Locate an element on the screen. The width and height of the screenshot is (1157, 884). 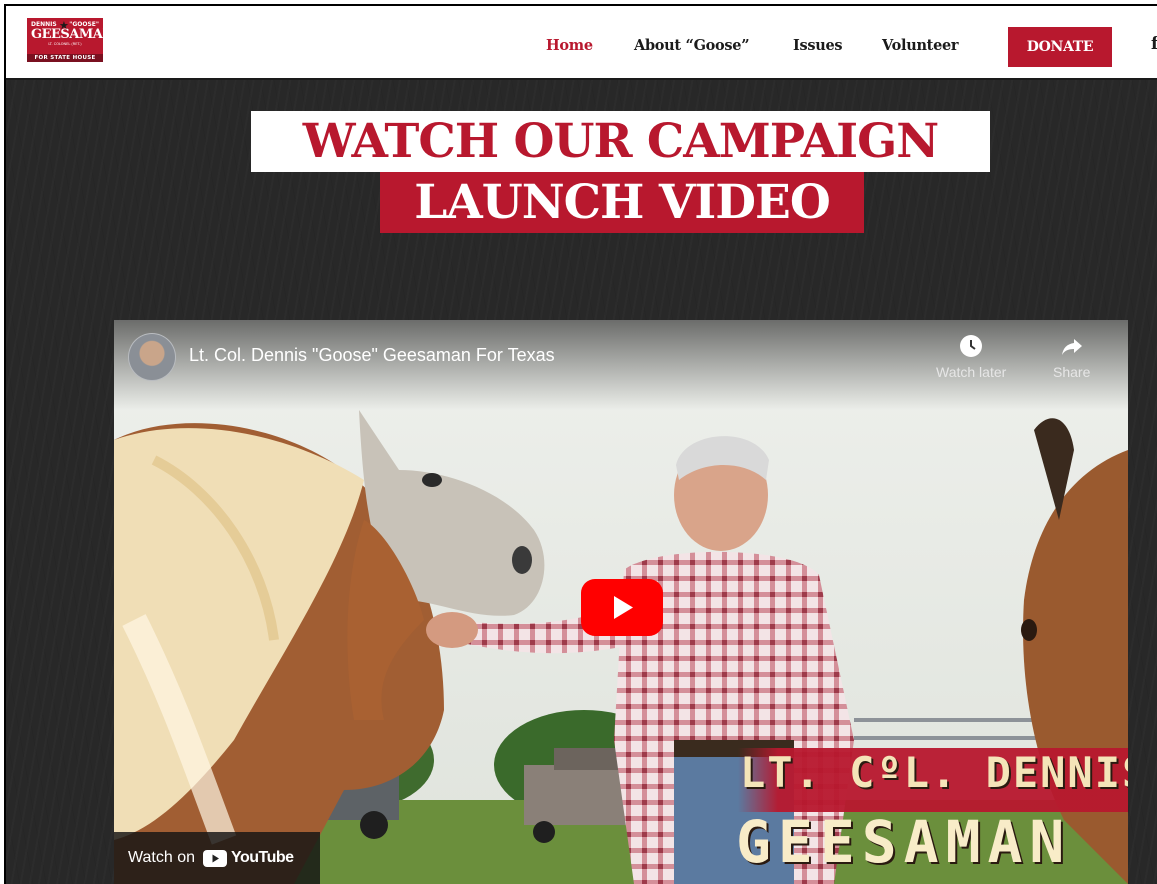
youtube-brand: YouTube is located at coordinates (248, 858).